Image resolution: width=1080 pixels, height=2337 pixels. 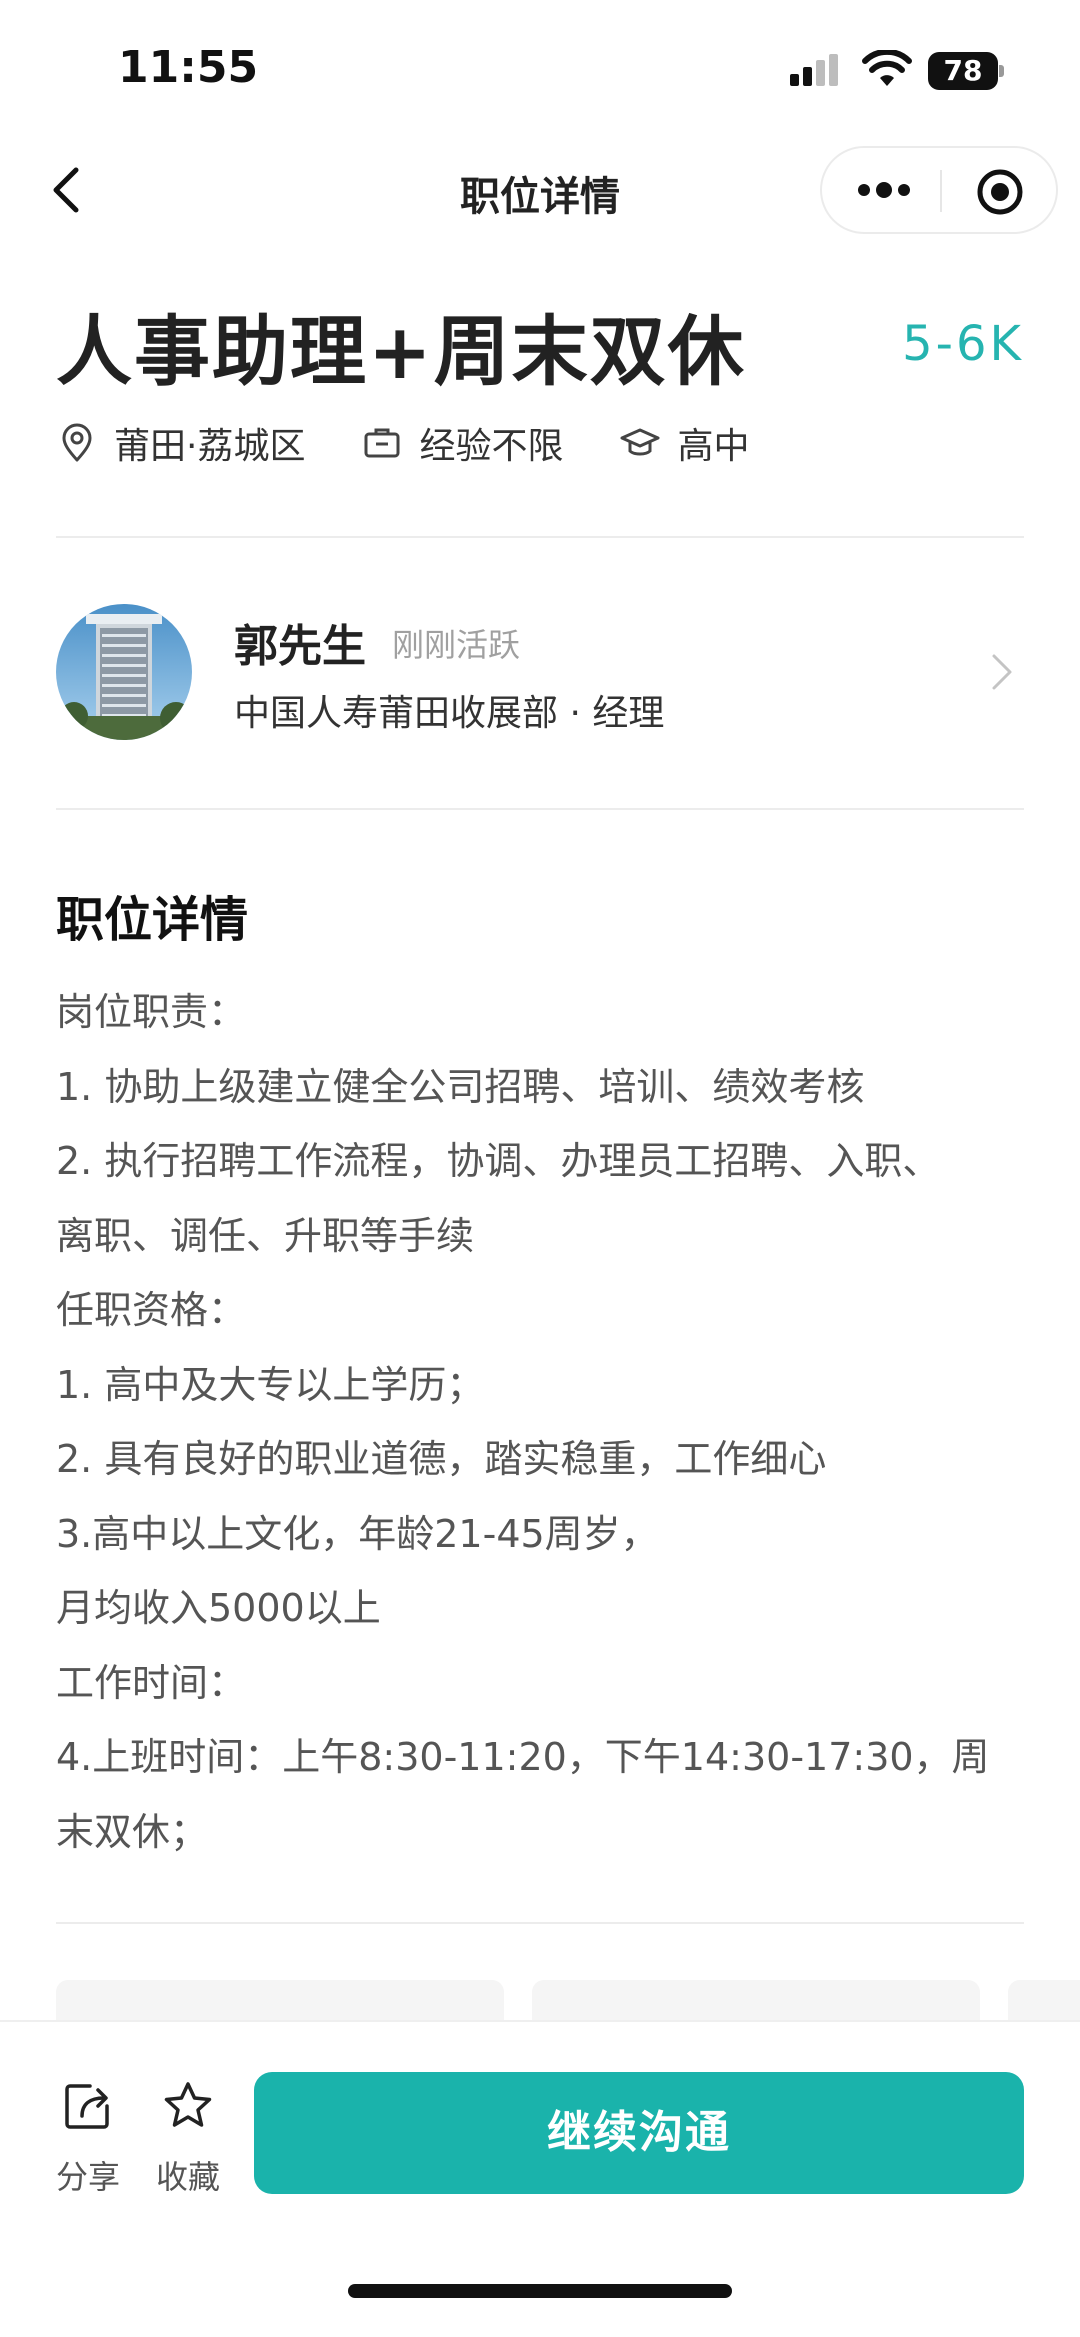 I want to click on status-bar: 11:55 78, so click(x=540, y=70).